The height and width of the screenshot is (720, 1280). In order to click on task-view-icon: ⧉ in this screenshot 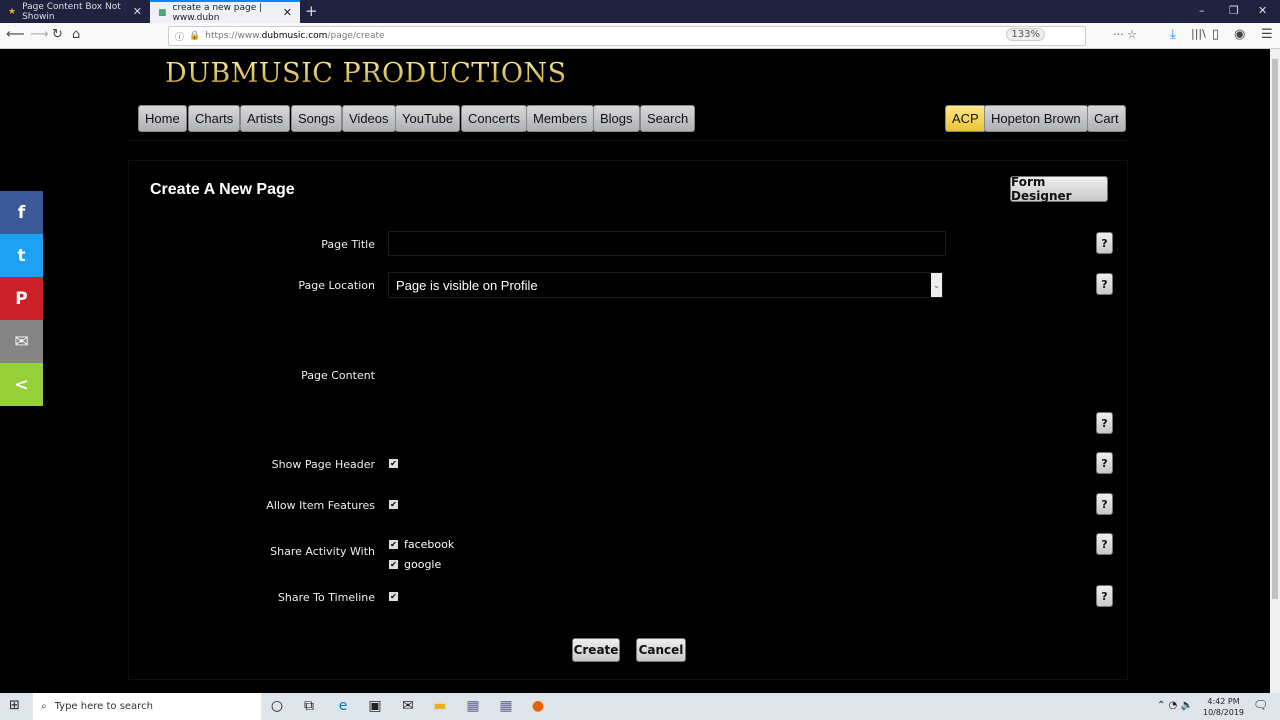, I will do `click(309, 706)`.